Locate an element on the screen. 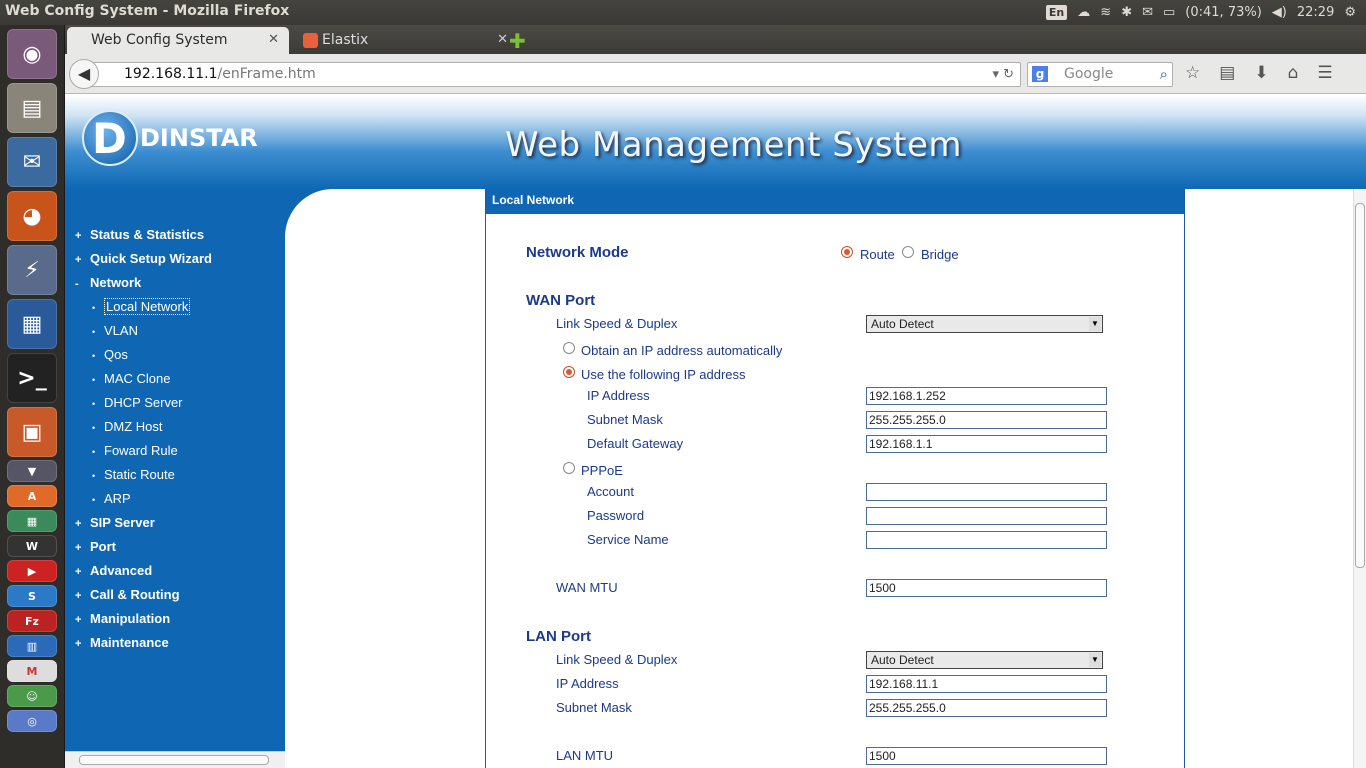 This screenshot has width=1366, height=768. website-copier-icon: W is located at coordinates (32, 546).